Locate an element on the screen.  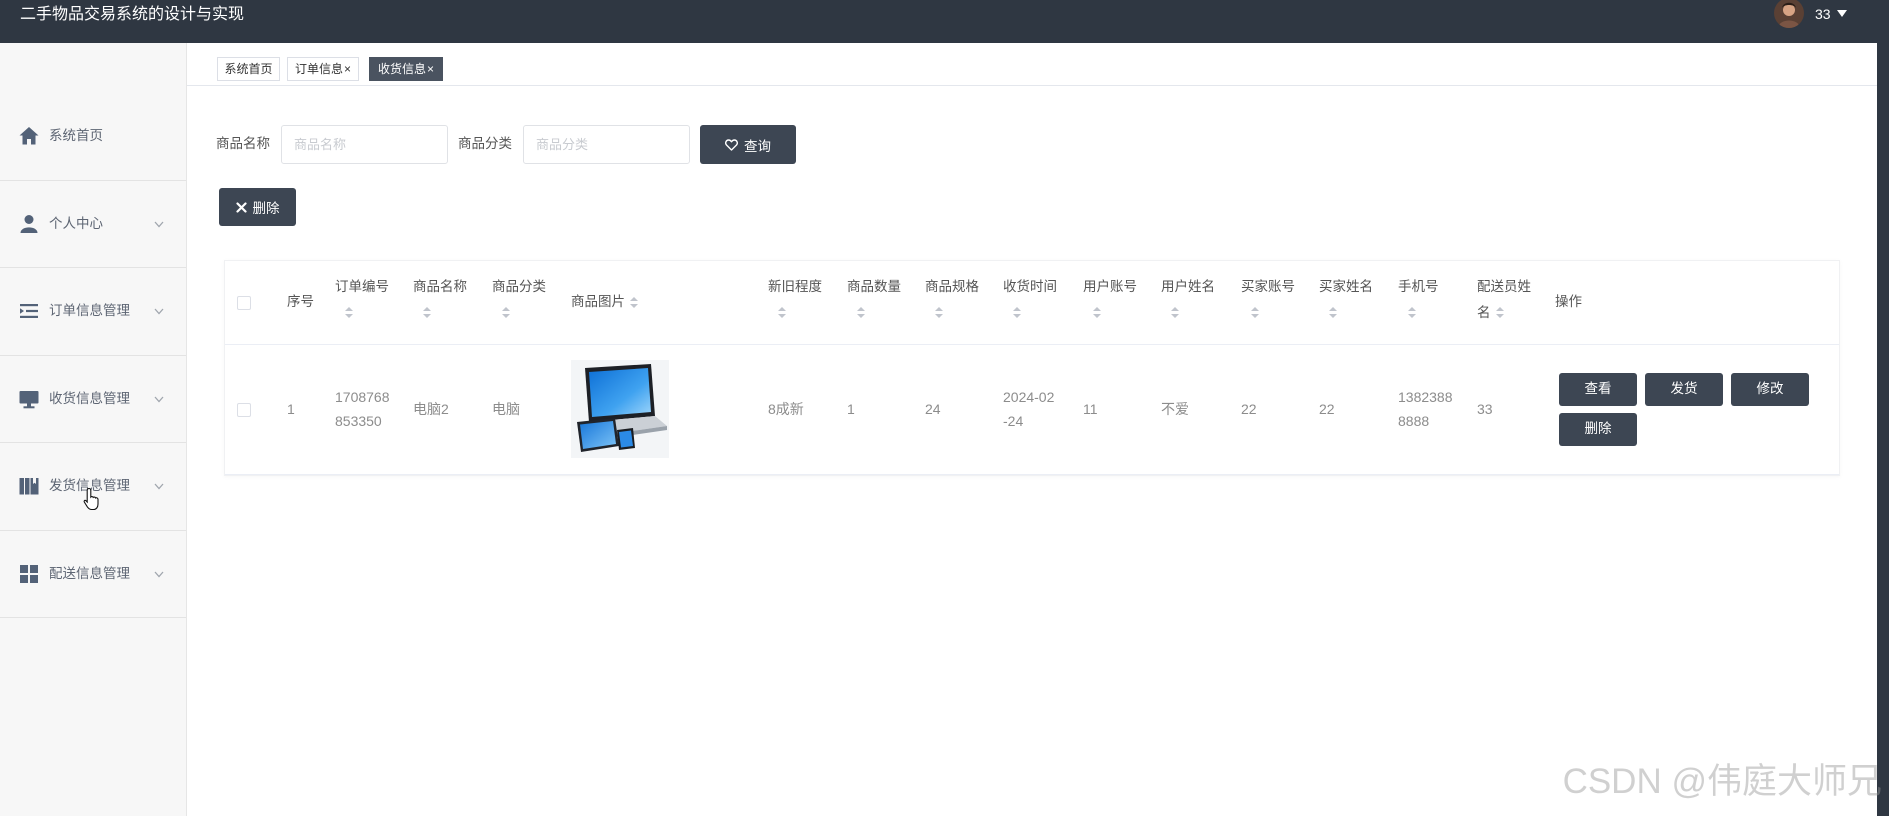
mouse-cursor-icon is located at coordinates (91, 499).